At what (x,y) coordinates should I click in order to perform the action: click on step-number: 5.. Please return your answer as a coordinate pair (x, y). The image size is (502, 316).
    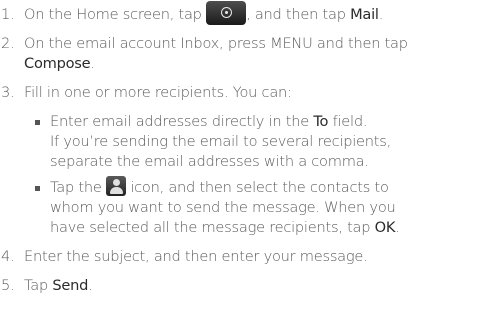
    Looking at the image, I should click on (8, 285).